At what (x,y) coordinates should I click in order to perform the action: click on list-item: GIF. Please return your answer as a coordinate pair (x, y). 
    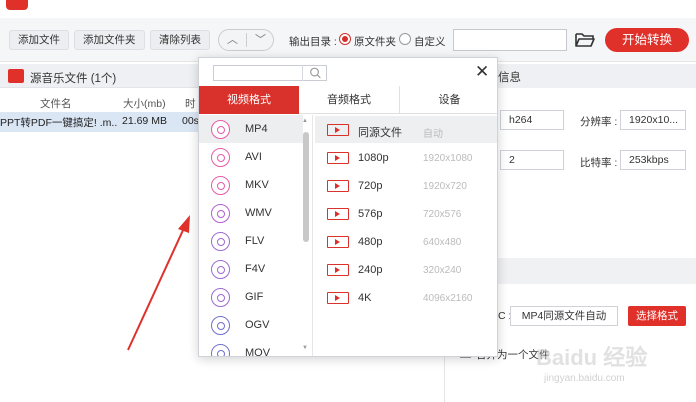
    Looking at the image, I should click on (251, 297).